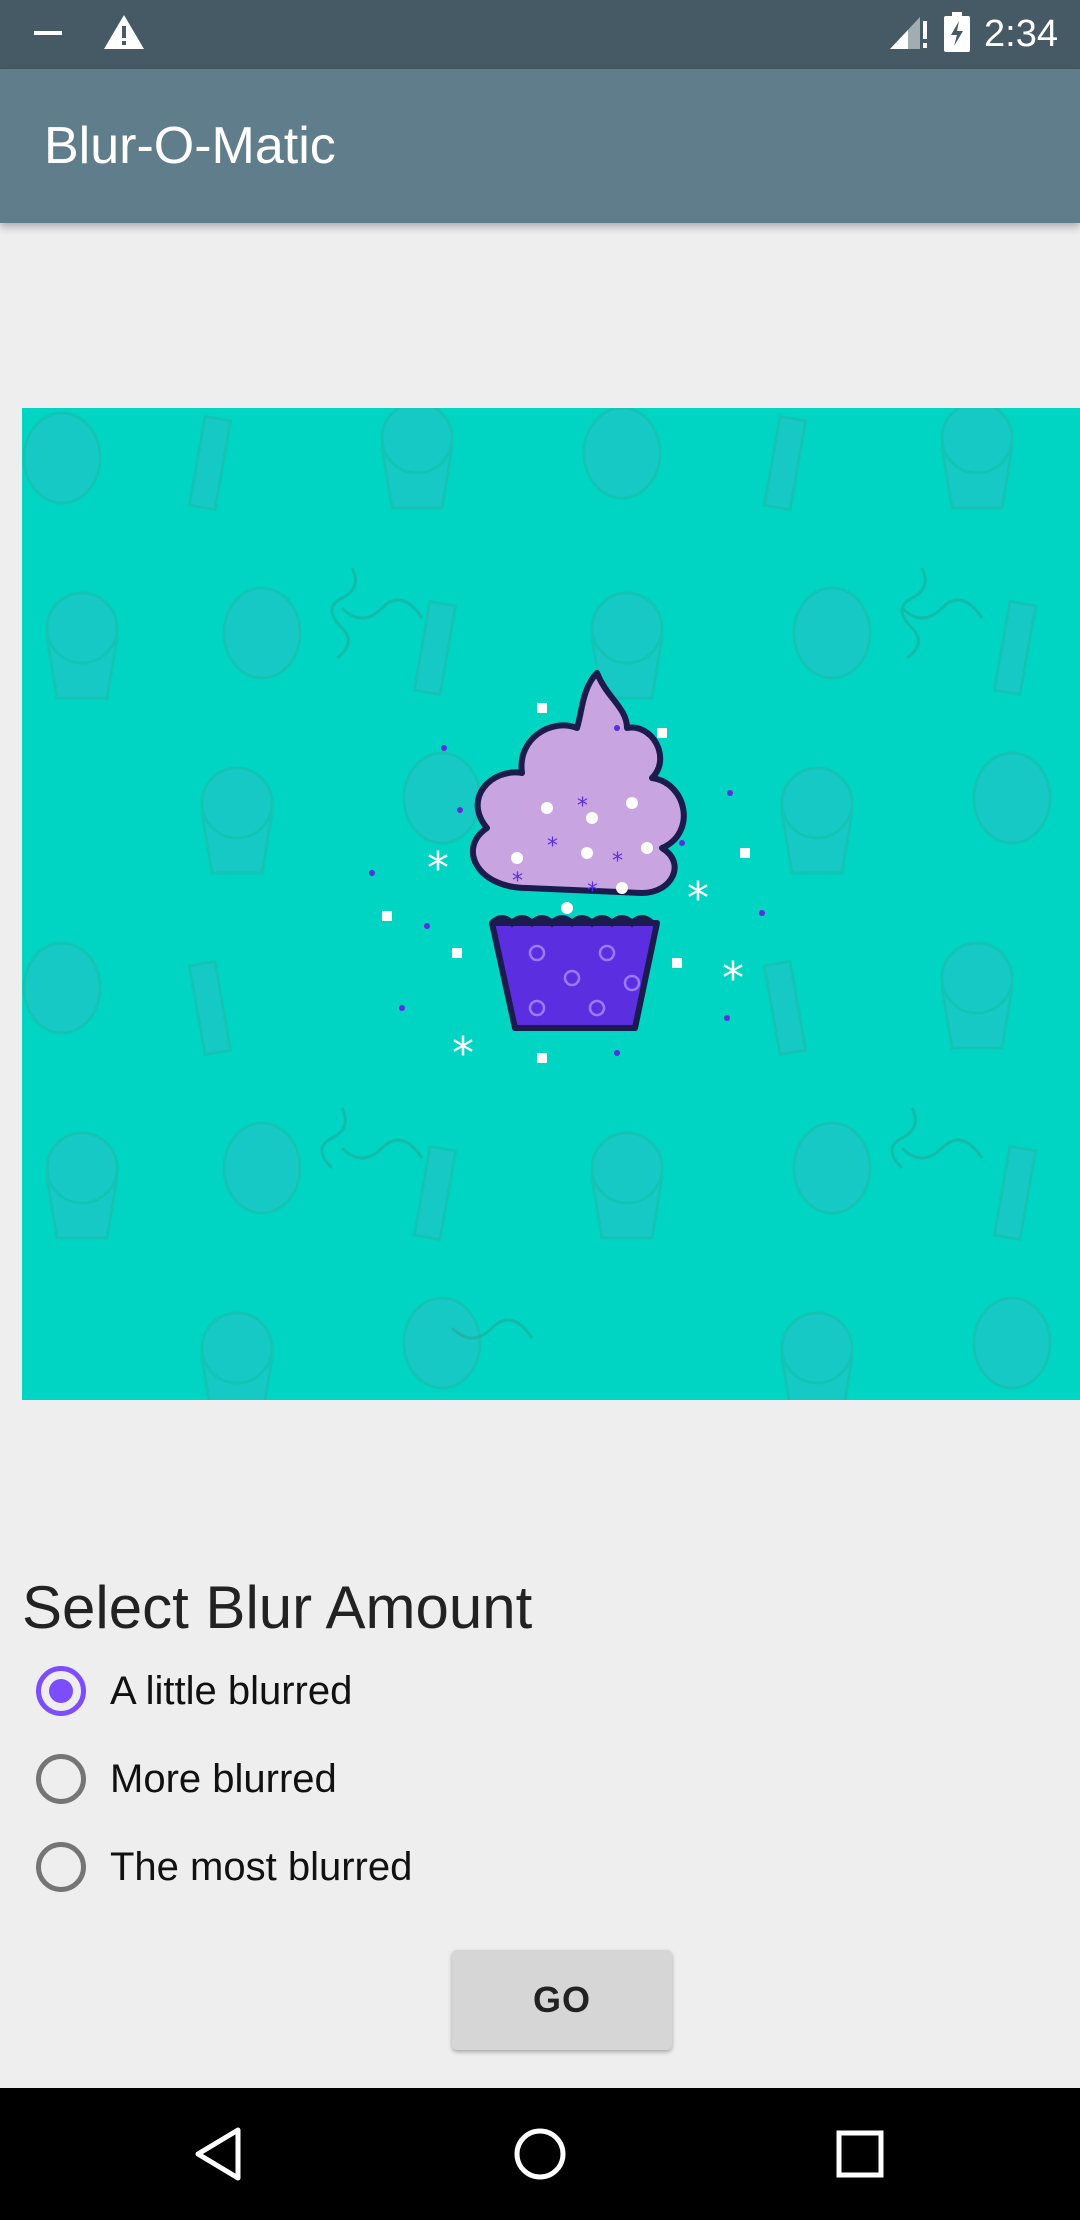  Describe the element at coordinates (909, 34) in the screenshot. I see `signal-icon` at that location.